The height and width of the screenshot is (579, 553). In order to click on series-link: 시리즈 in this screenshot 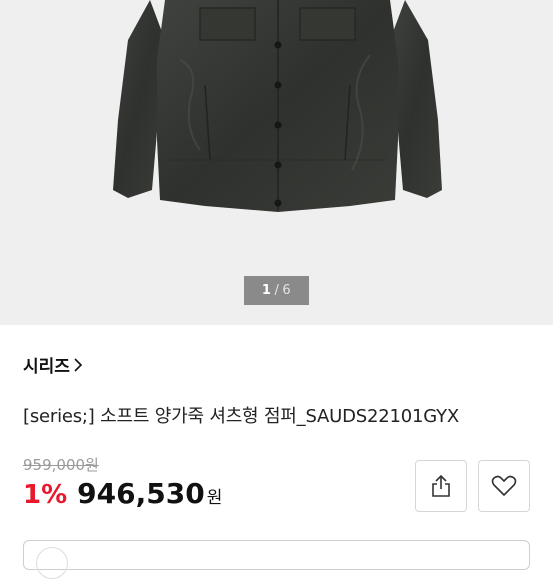, I will do `click(53, 364)`.